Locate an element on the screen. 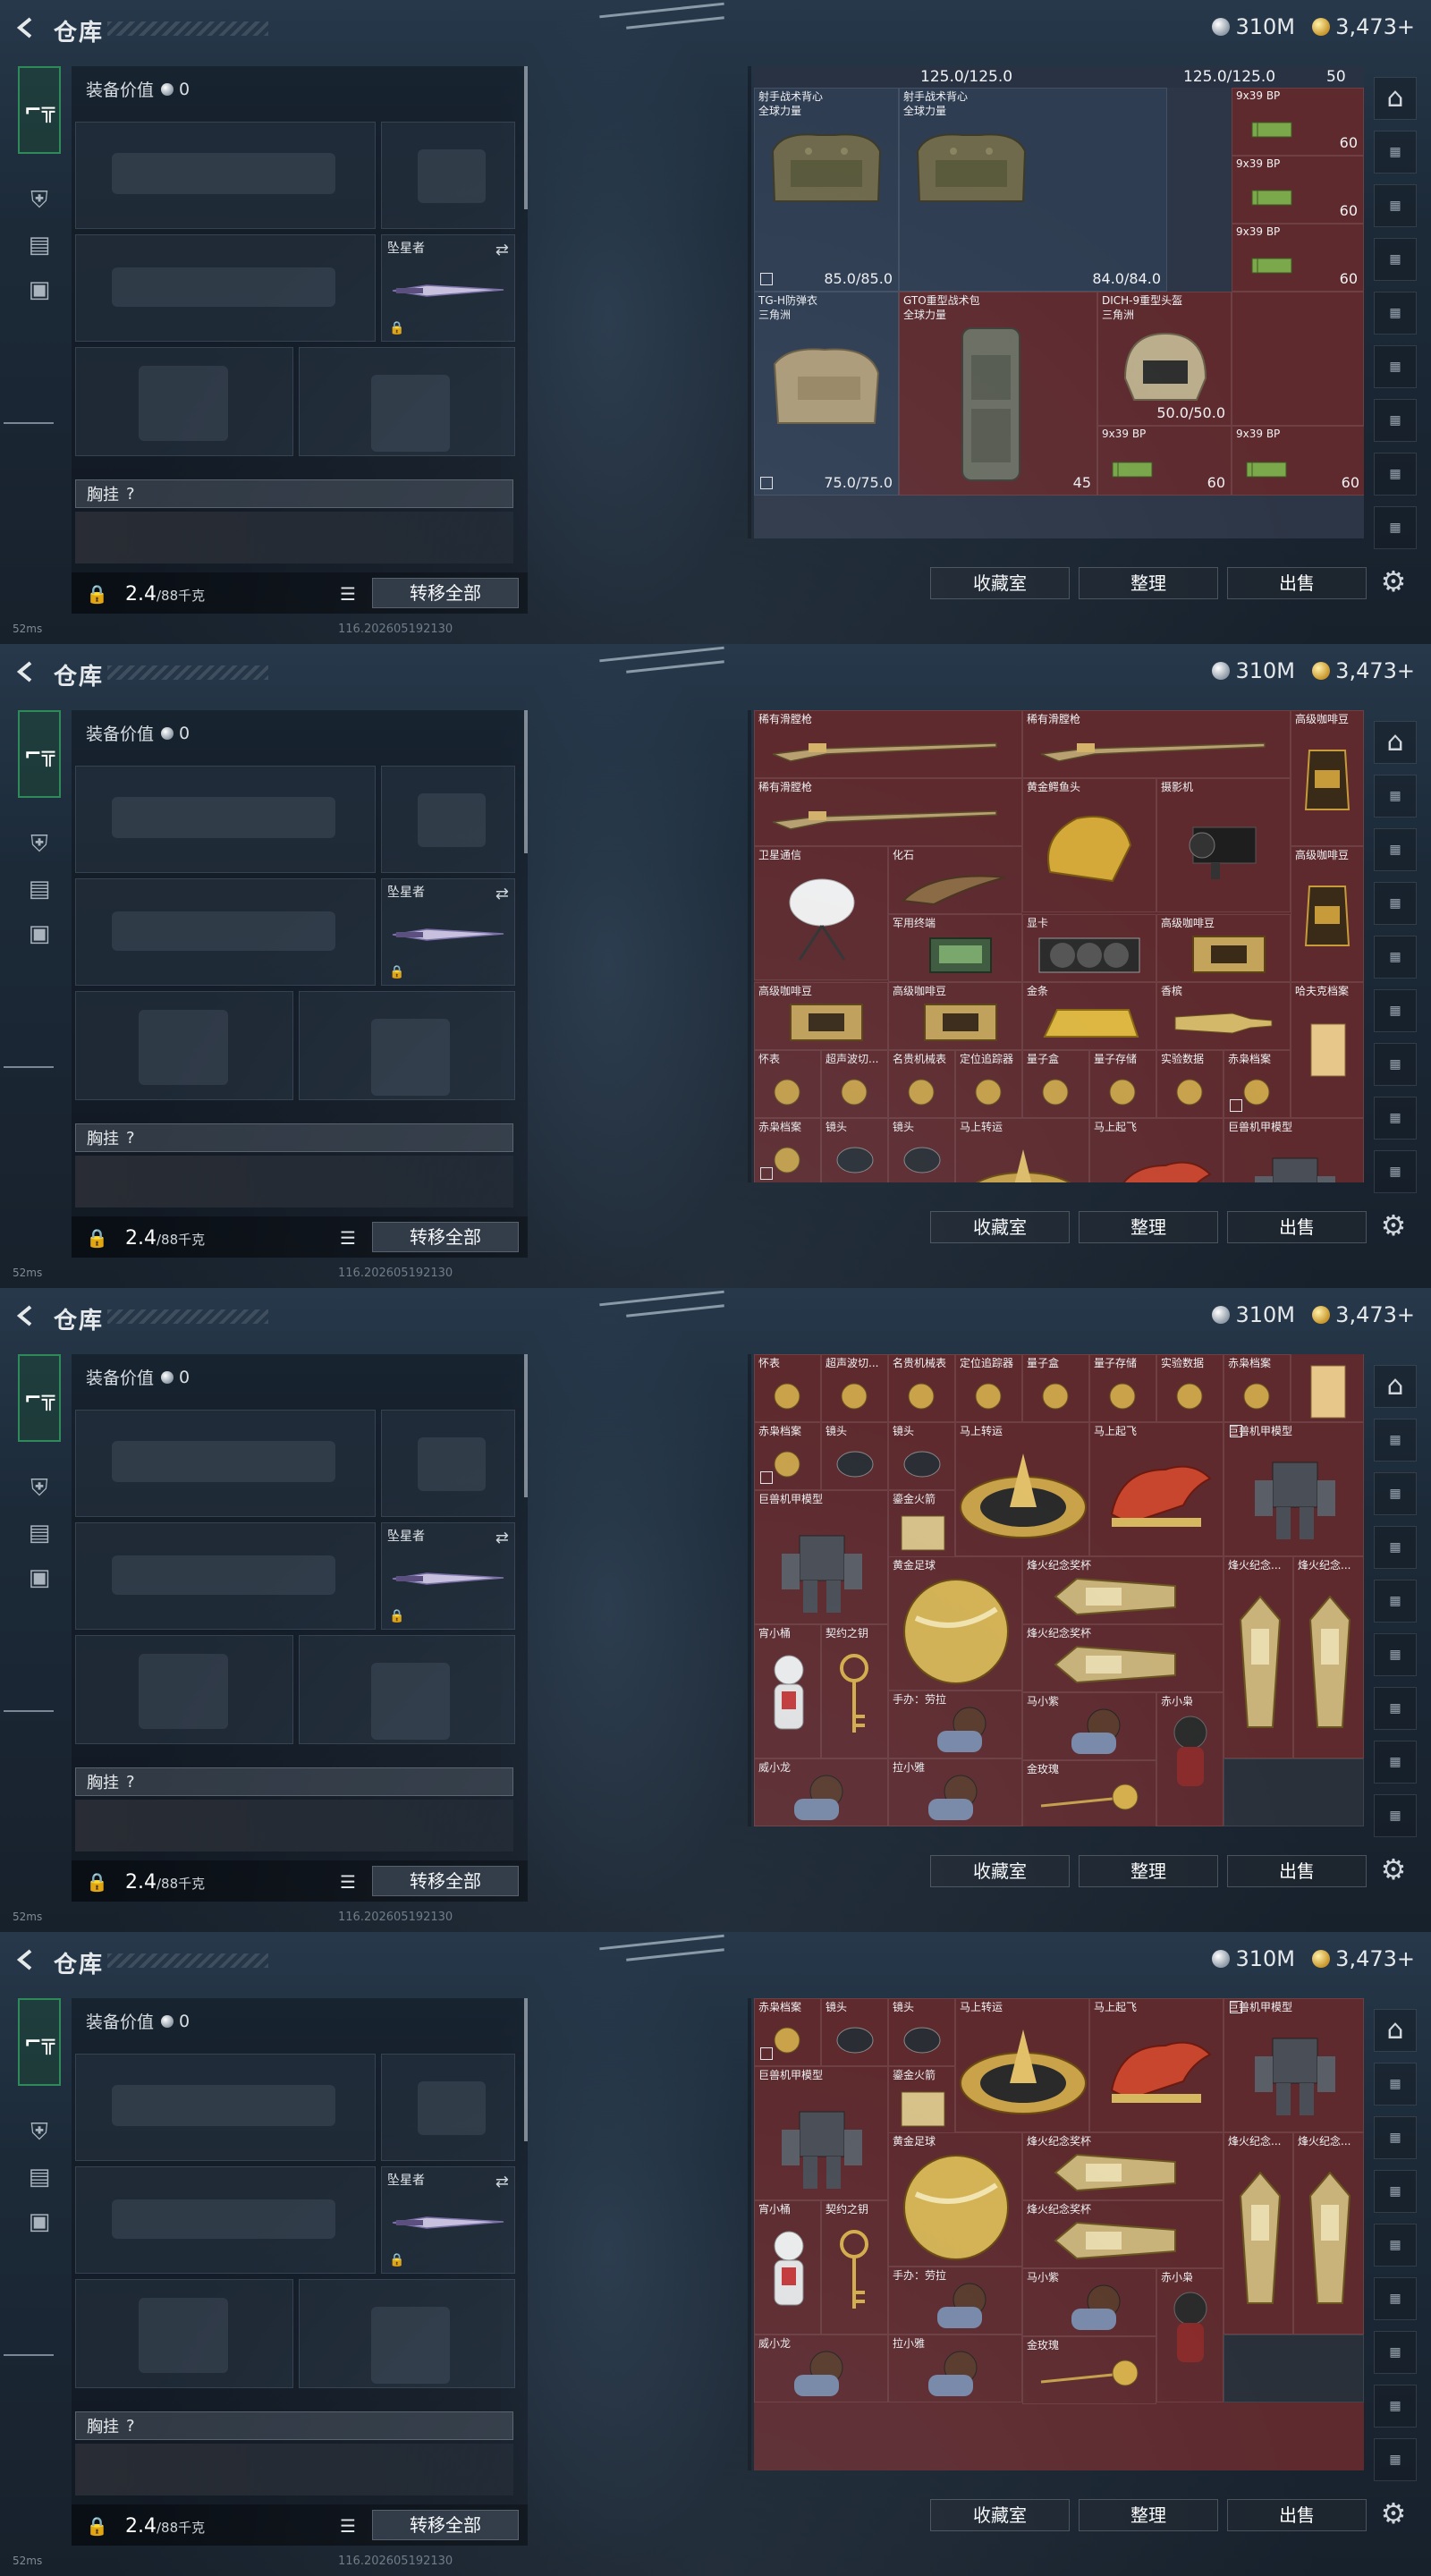 The width and height of the screenshot is (1431, 2576). backpack-item: GTO重型战术包 全球力量 45 is located at coordinates (998, 394).